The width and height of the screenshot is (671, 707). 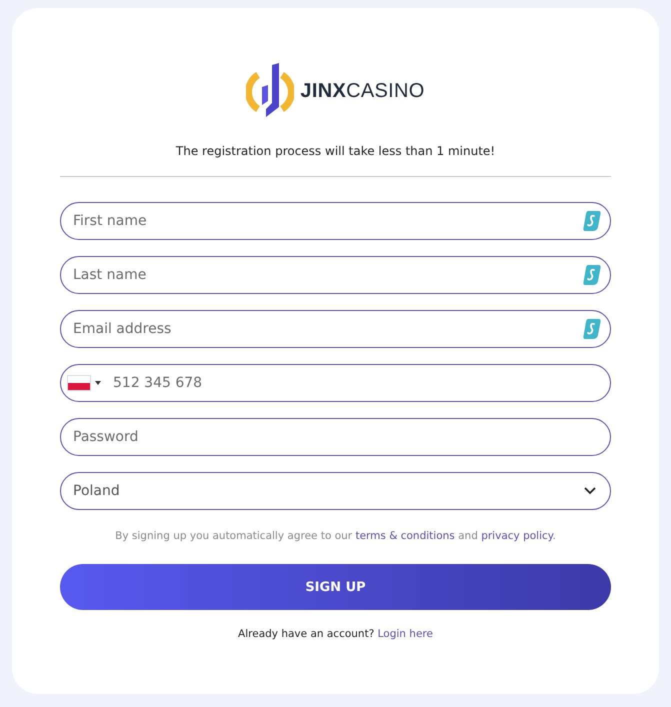 What do you see at coordinates (335, 275) in the screenshot?
I see `input-field: Last name` at bounding box center [335, 275].